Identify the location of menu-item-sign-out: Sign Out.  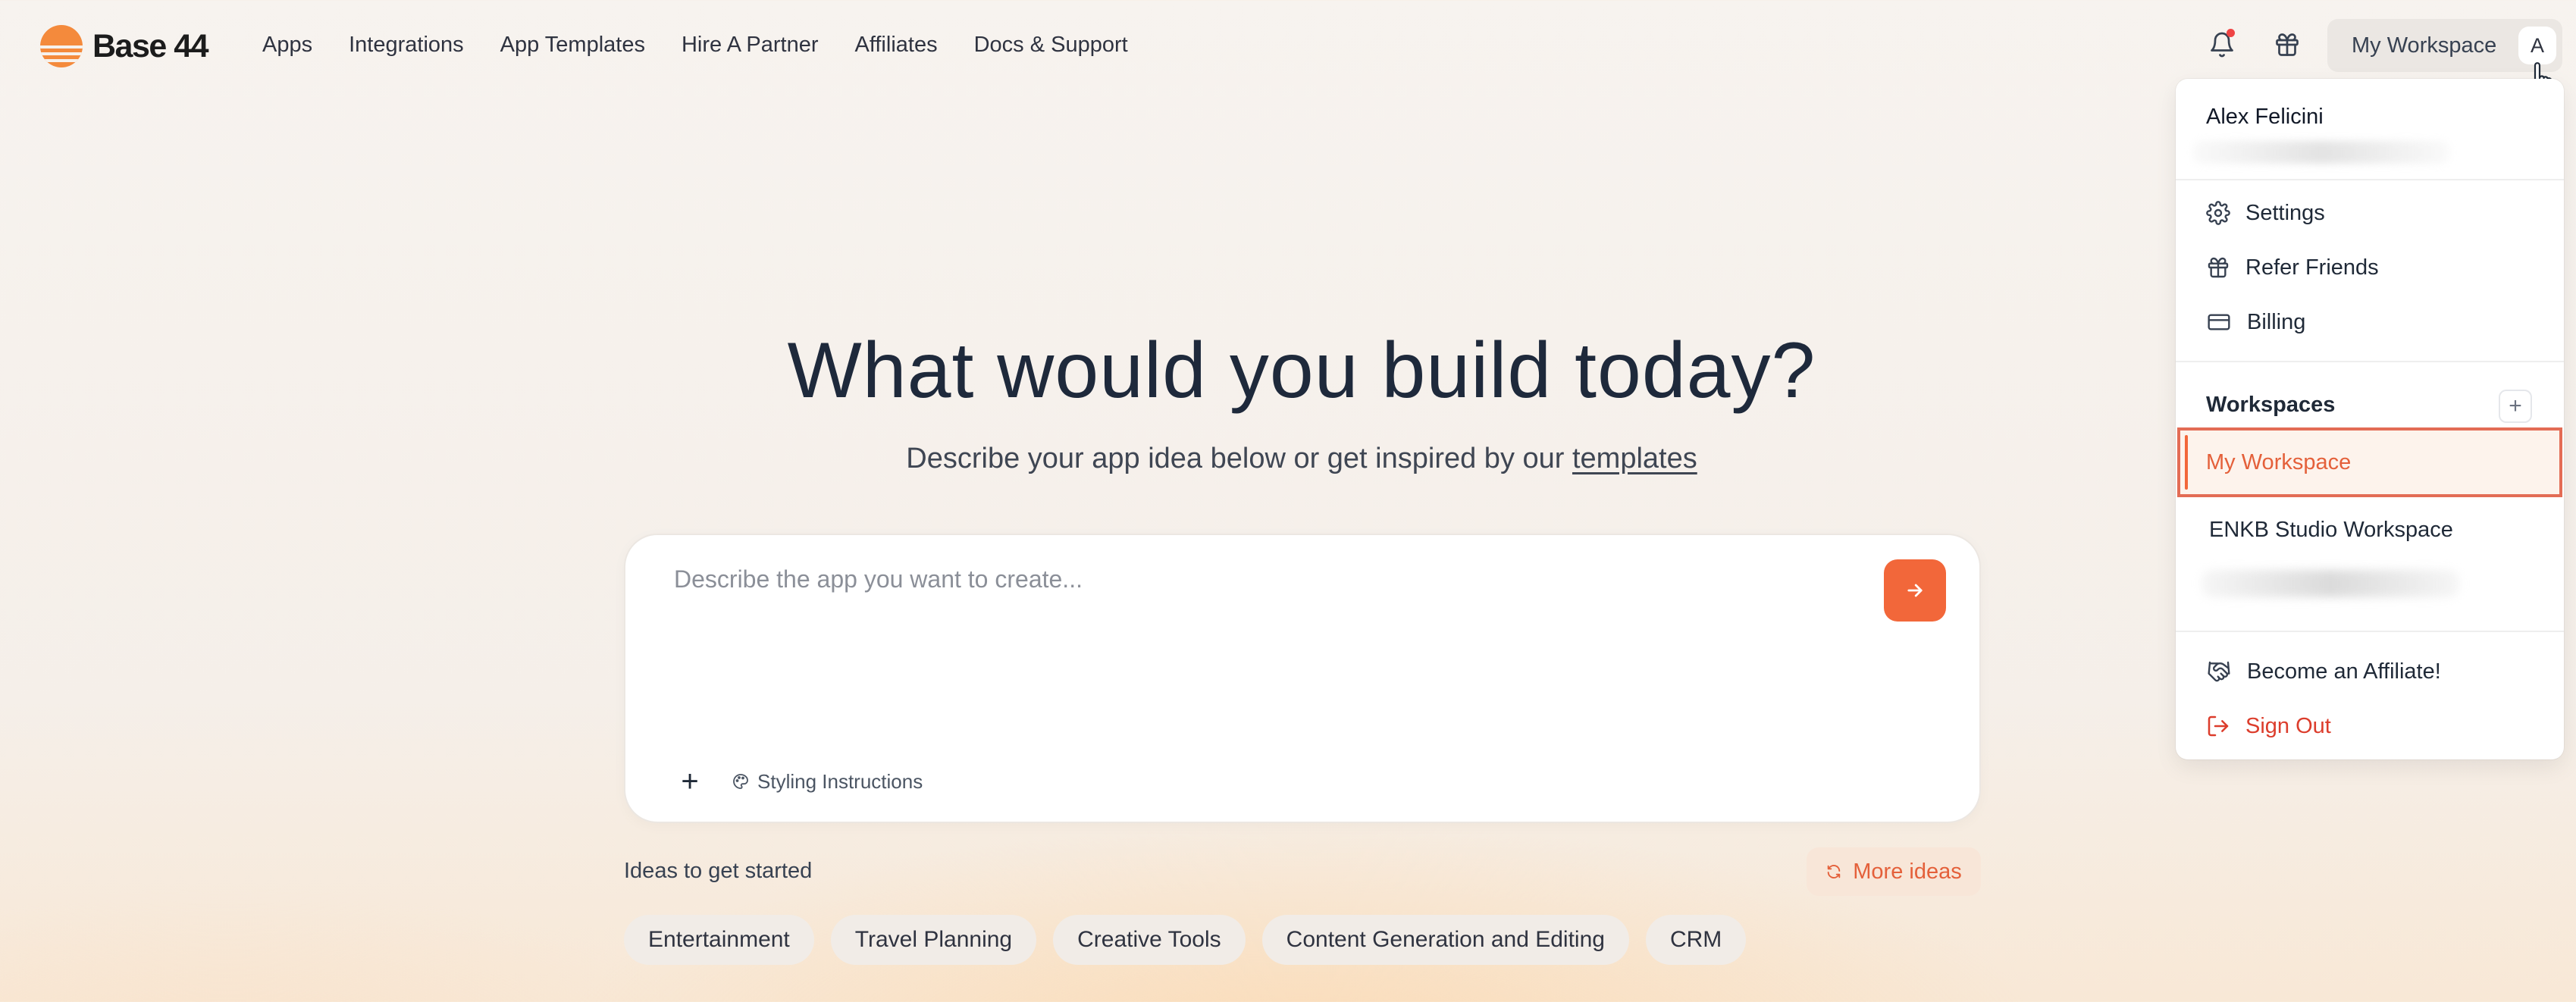
(2269, 726).